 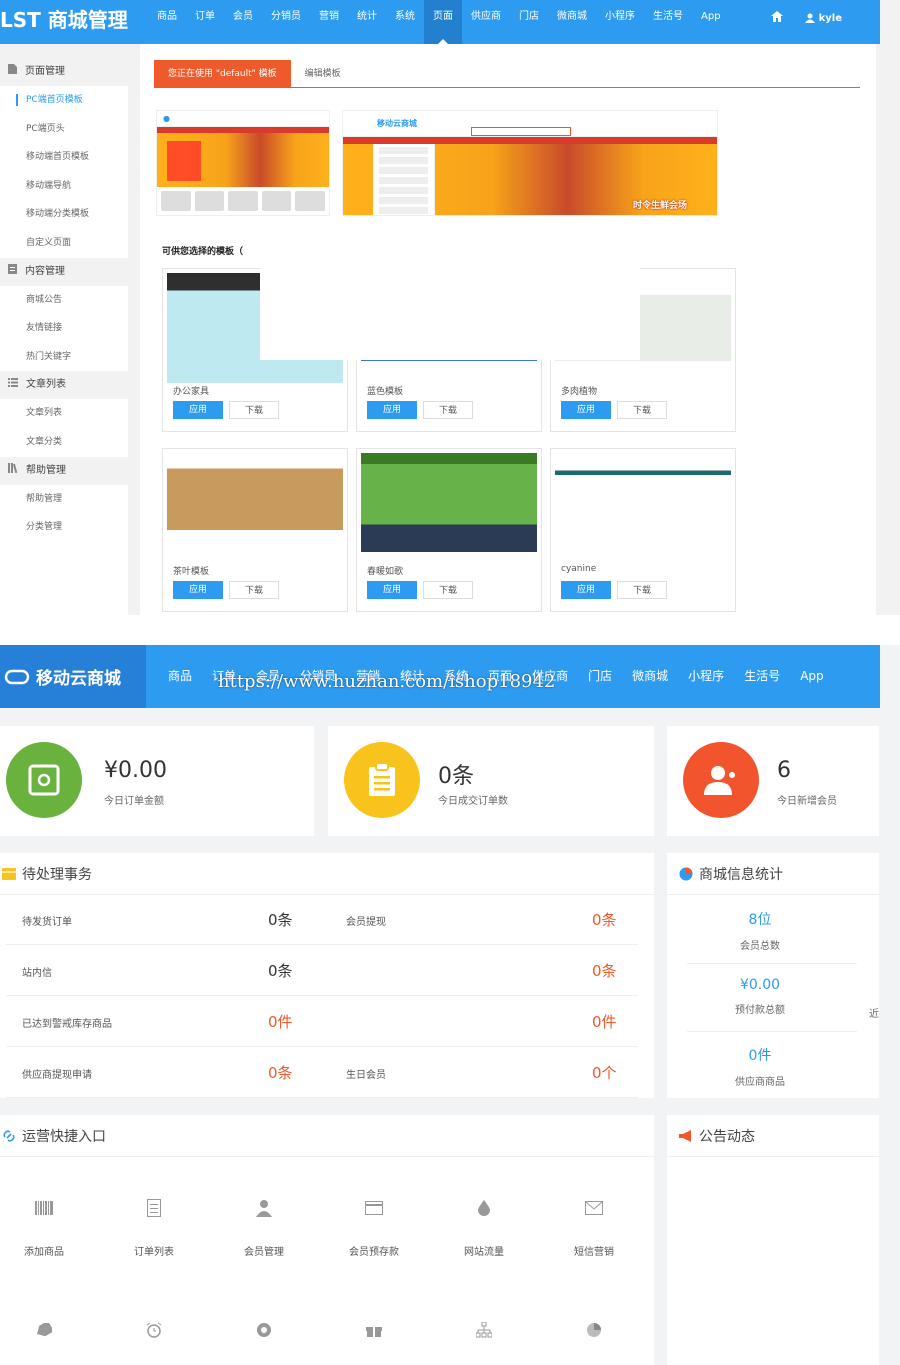 What do you see at coordinates (760, 996) in the screenshot?
I see `mall-stat: ¥0.00 预付款总额` at bounding box center [760, 996].